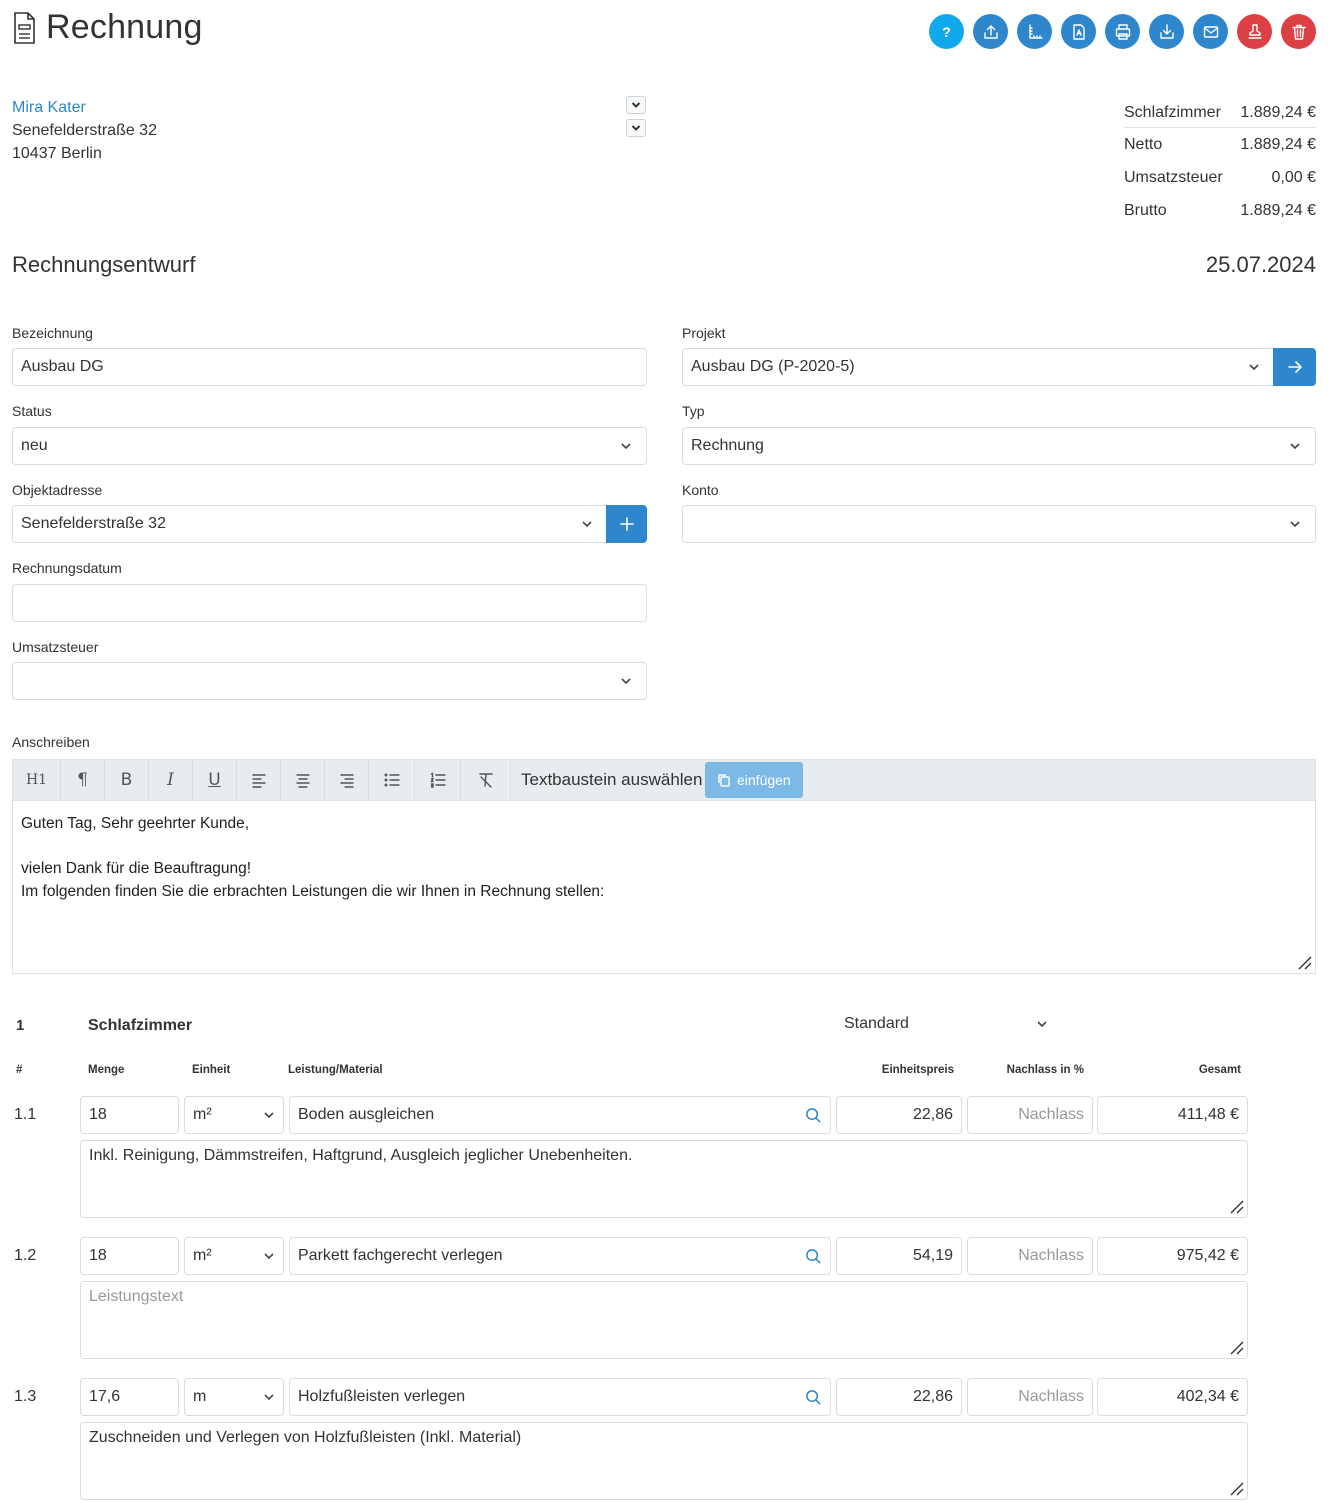 This screenshot has width=1334, height=1510. I want to click on anschreiben-label: Anschreiben, so click(51, 742).